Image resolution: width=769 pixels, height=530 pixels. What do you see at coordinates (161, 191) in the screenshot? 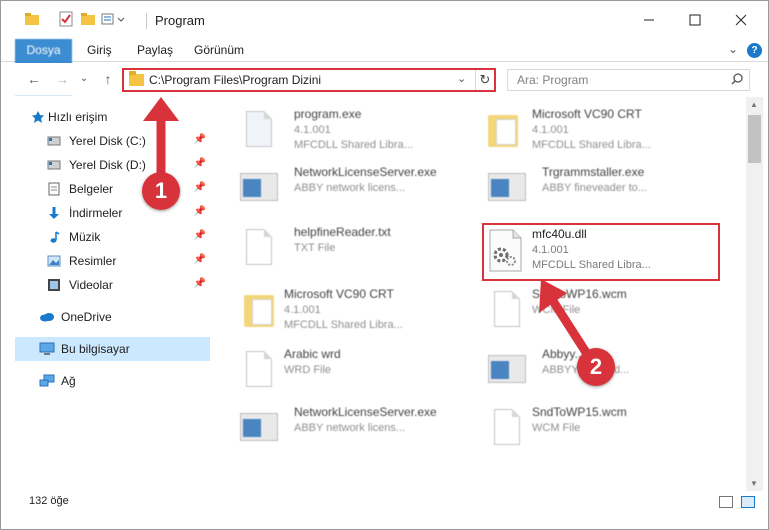
I see `callout-badge-1: 1` at bounding box center [161, 191].